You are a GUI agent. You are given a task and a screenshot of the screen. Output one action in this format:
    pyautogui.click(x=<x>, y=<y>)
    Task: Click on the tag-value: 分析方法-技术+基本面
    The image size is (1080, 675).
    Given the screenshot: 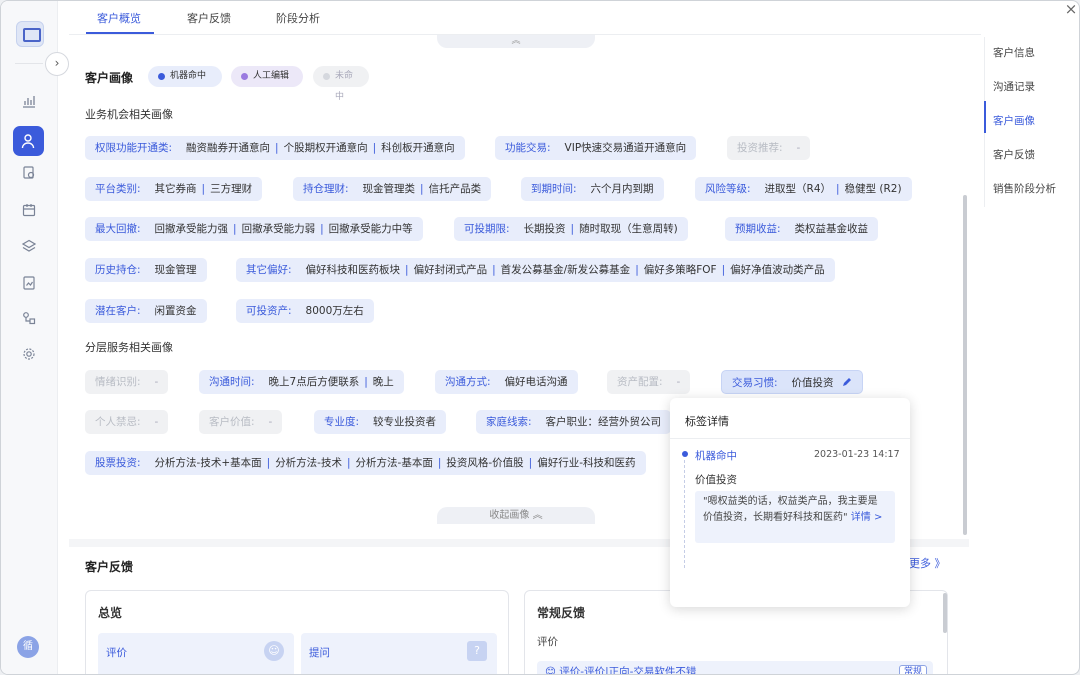 What is the action you would take?
    pyautogui.click(x=208, y=463)
    